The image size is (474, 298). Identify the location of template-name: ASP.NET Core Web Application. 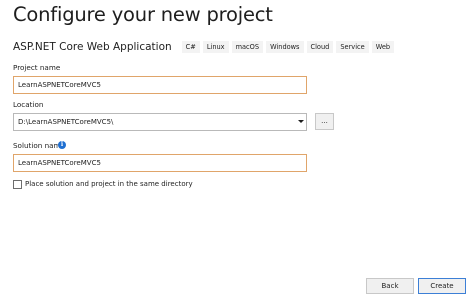
(92, 46).